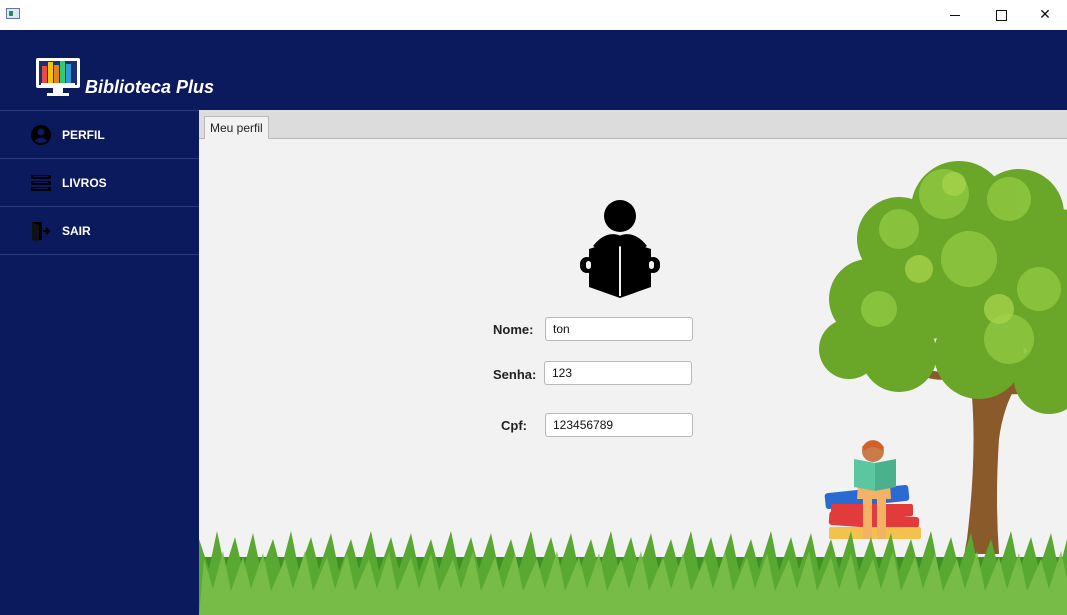 This screenshot has width=1067, height=615. Describe the element at coordinates (618, 373) in the screenshot. I see `senha-field` at that location.